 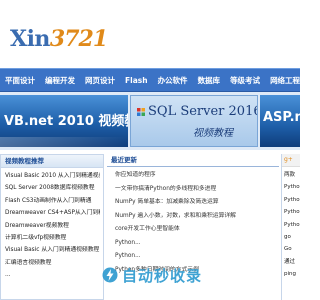 I want to click on list-item: Dreamweaver CS4+ASP从入门到精通视频教程, so click(x=52, y=213).